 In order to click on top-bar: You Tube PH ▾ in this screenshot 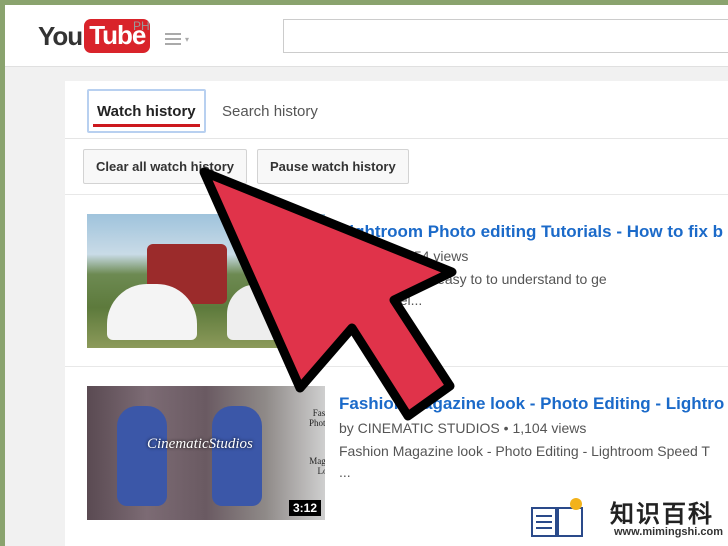, I will do `click(366, 36)`.